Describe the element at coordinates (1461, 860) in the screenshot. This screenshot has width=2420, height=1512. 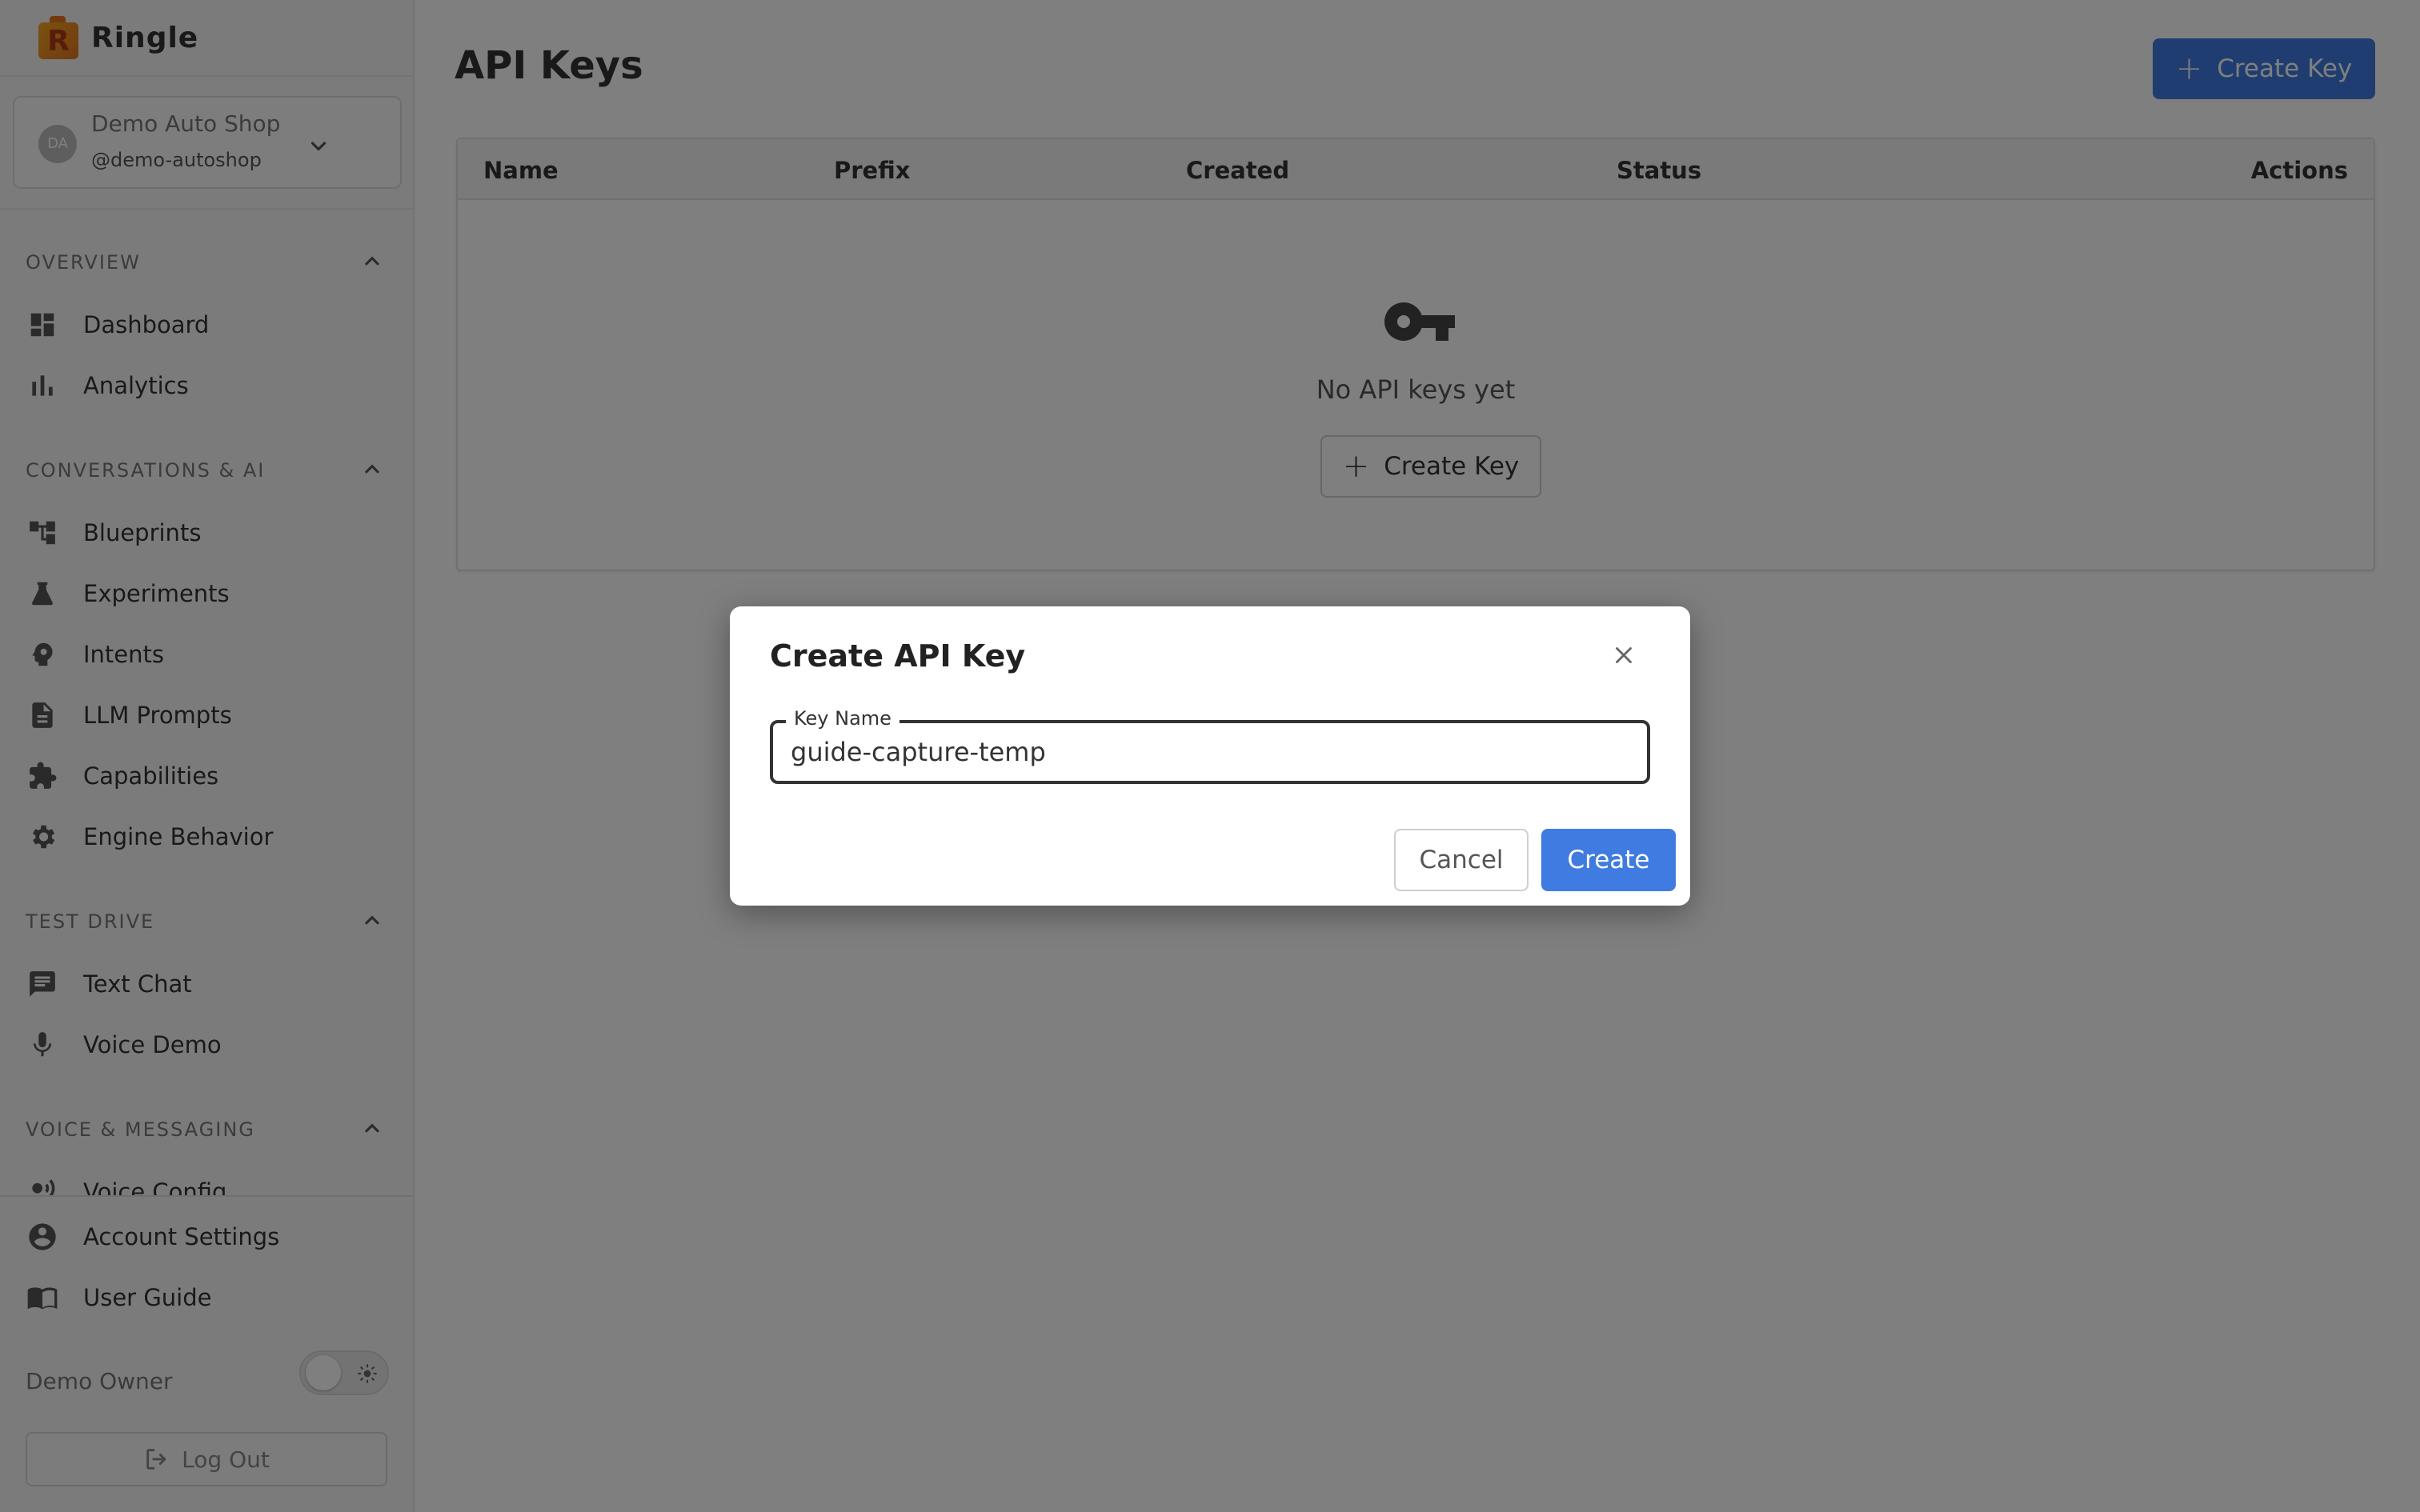
I see `cancel-button: Cancel` at that location.